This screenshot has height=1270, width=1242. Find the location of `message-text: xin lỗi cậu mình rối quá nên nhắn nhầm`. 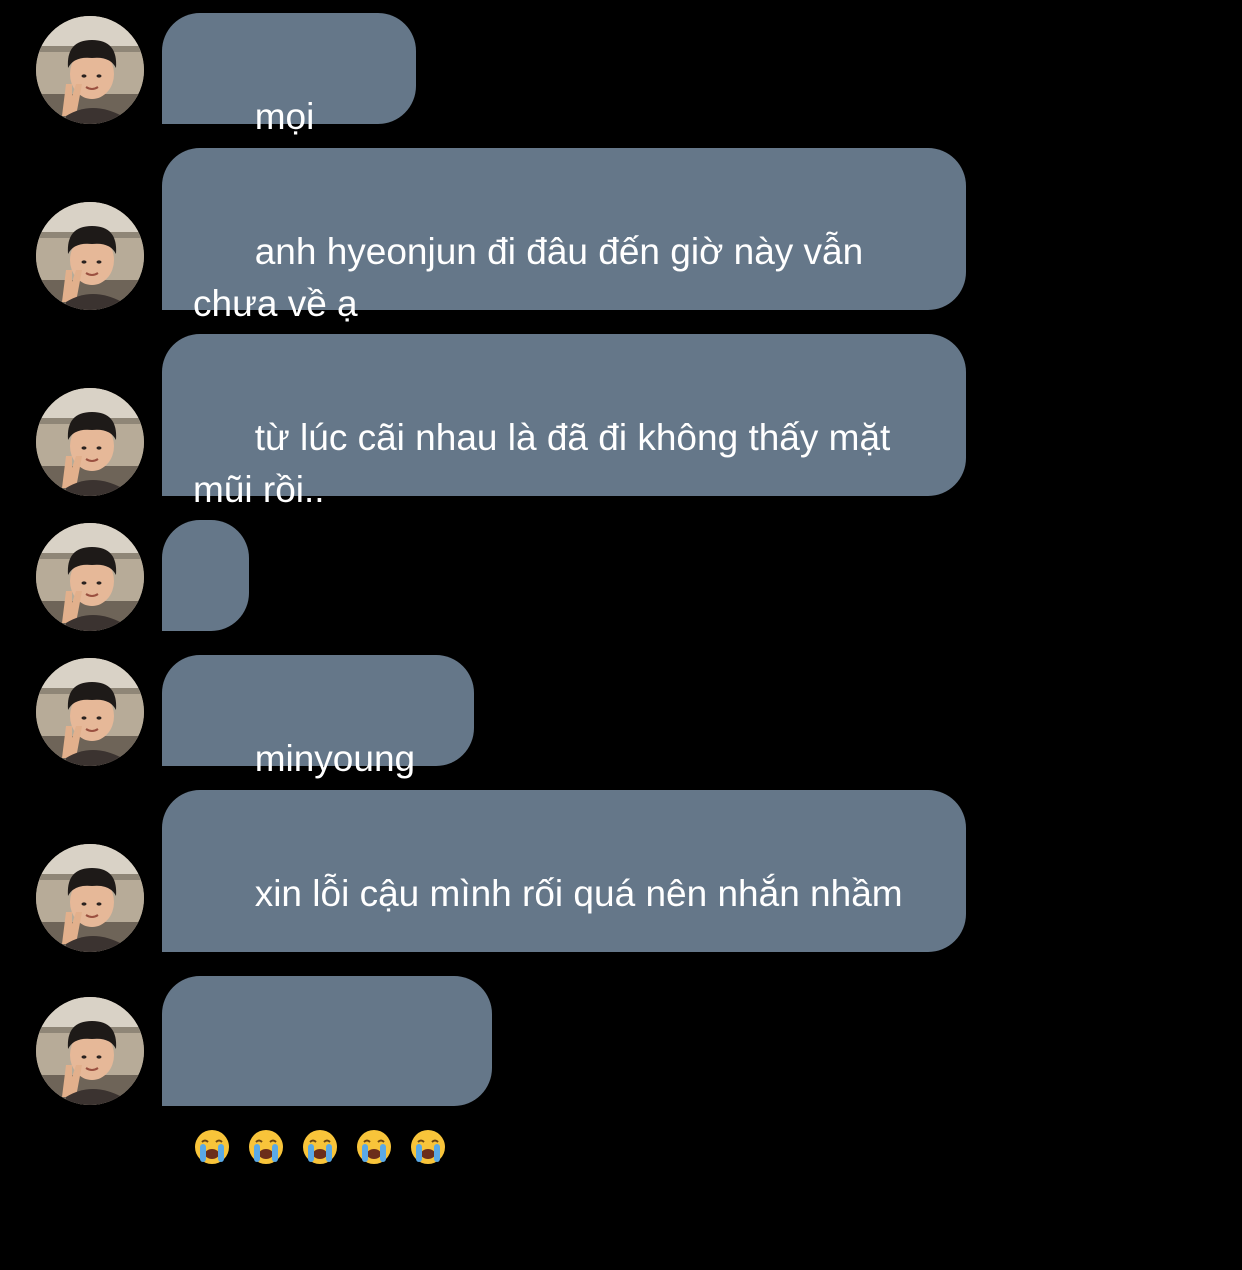

message-text: xin lỗi cậu mình rối quá nên nhắn nhầm is located at coordinates (578, 893).